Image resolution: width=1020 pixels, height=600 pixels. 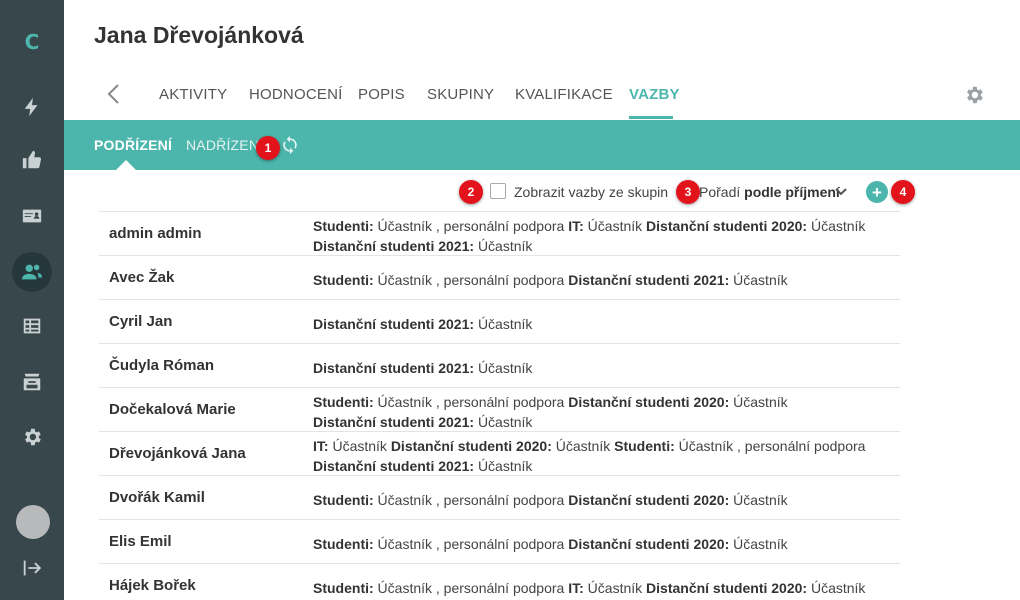 What do you see at coordinates (792, 192) in the screenshot?
I see `sort-value: podle příjmení` at bounding box center [792, 192].